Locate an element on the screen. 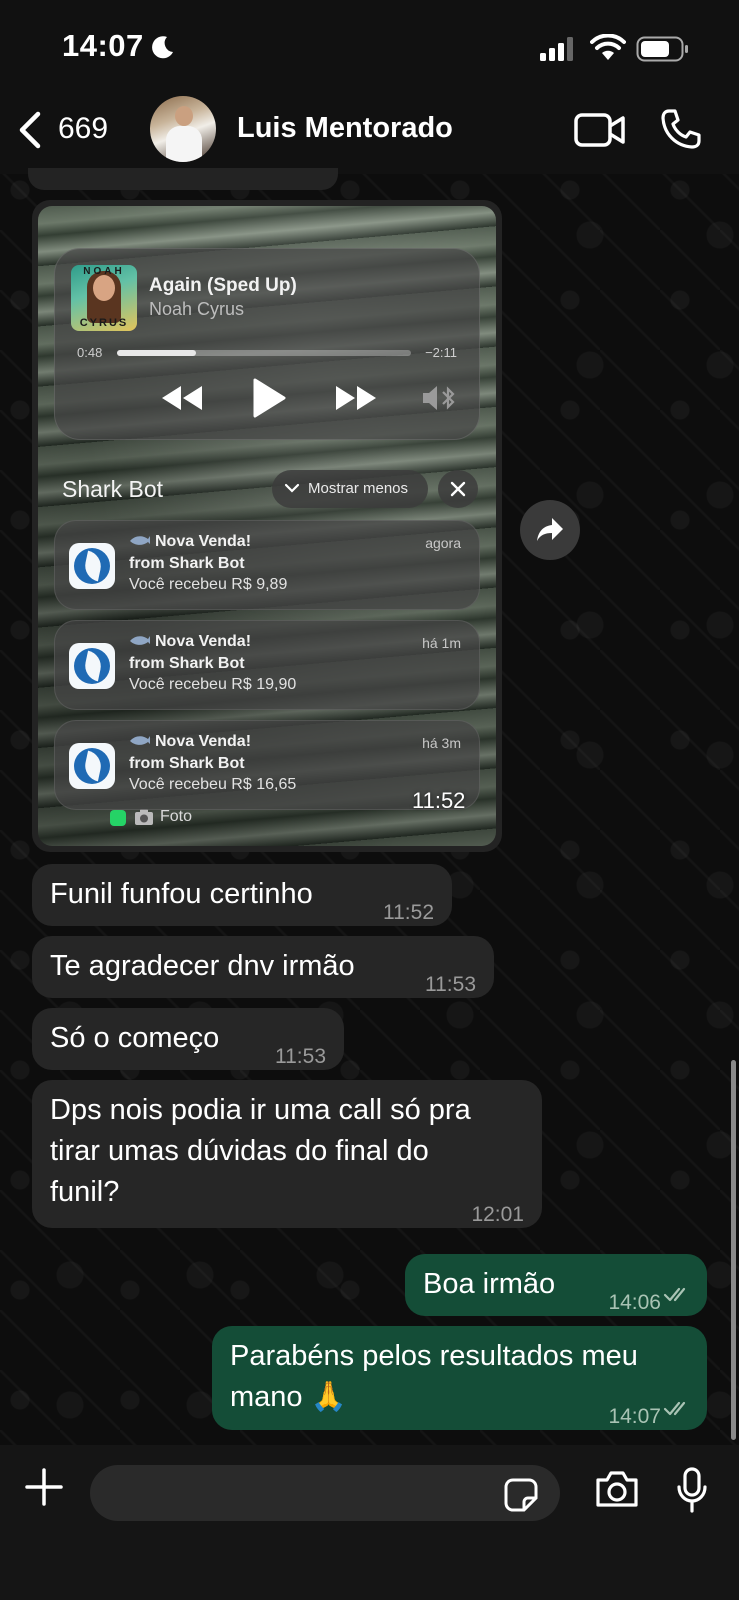 The image size is (739, 1600). album-label-top: NOAH is located at coordinates (104, 271).